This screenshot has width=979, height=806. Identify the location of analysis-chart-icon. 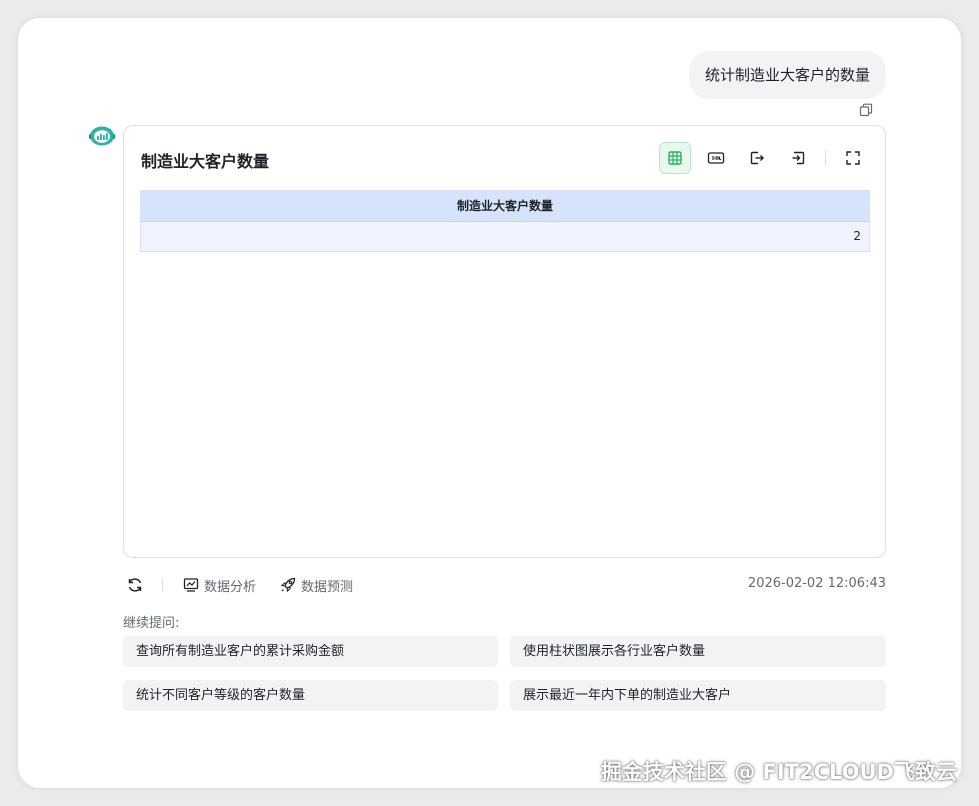
(191, 585).